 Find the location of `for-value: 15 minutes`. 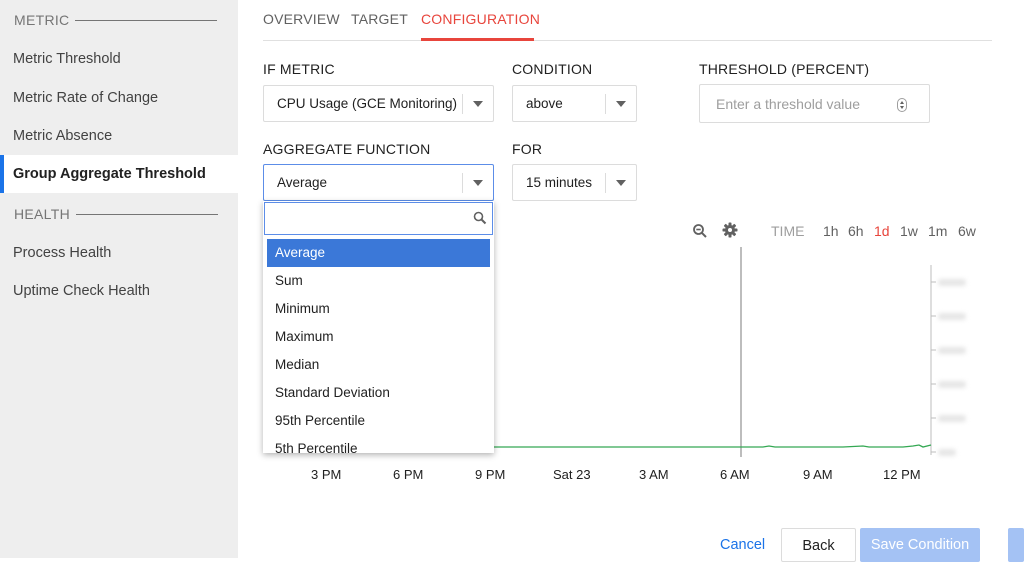

for-value: 15 minutes is located at coordinates (559, 182).